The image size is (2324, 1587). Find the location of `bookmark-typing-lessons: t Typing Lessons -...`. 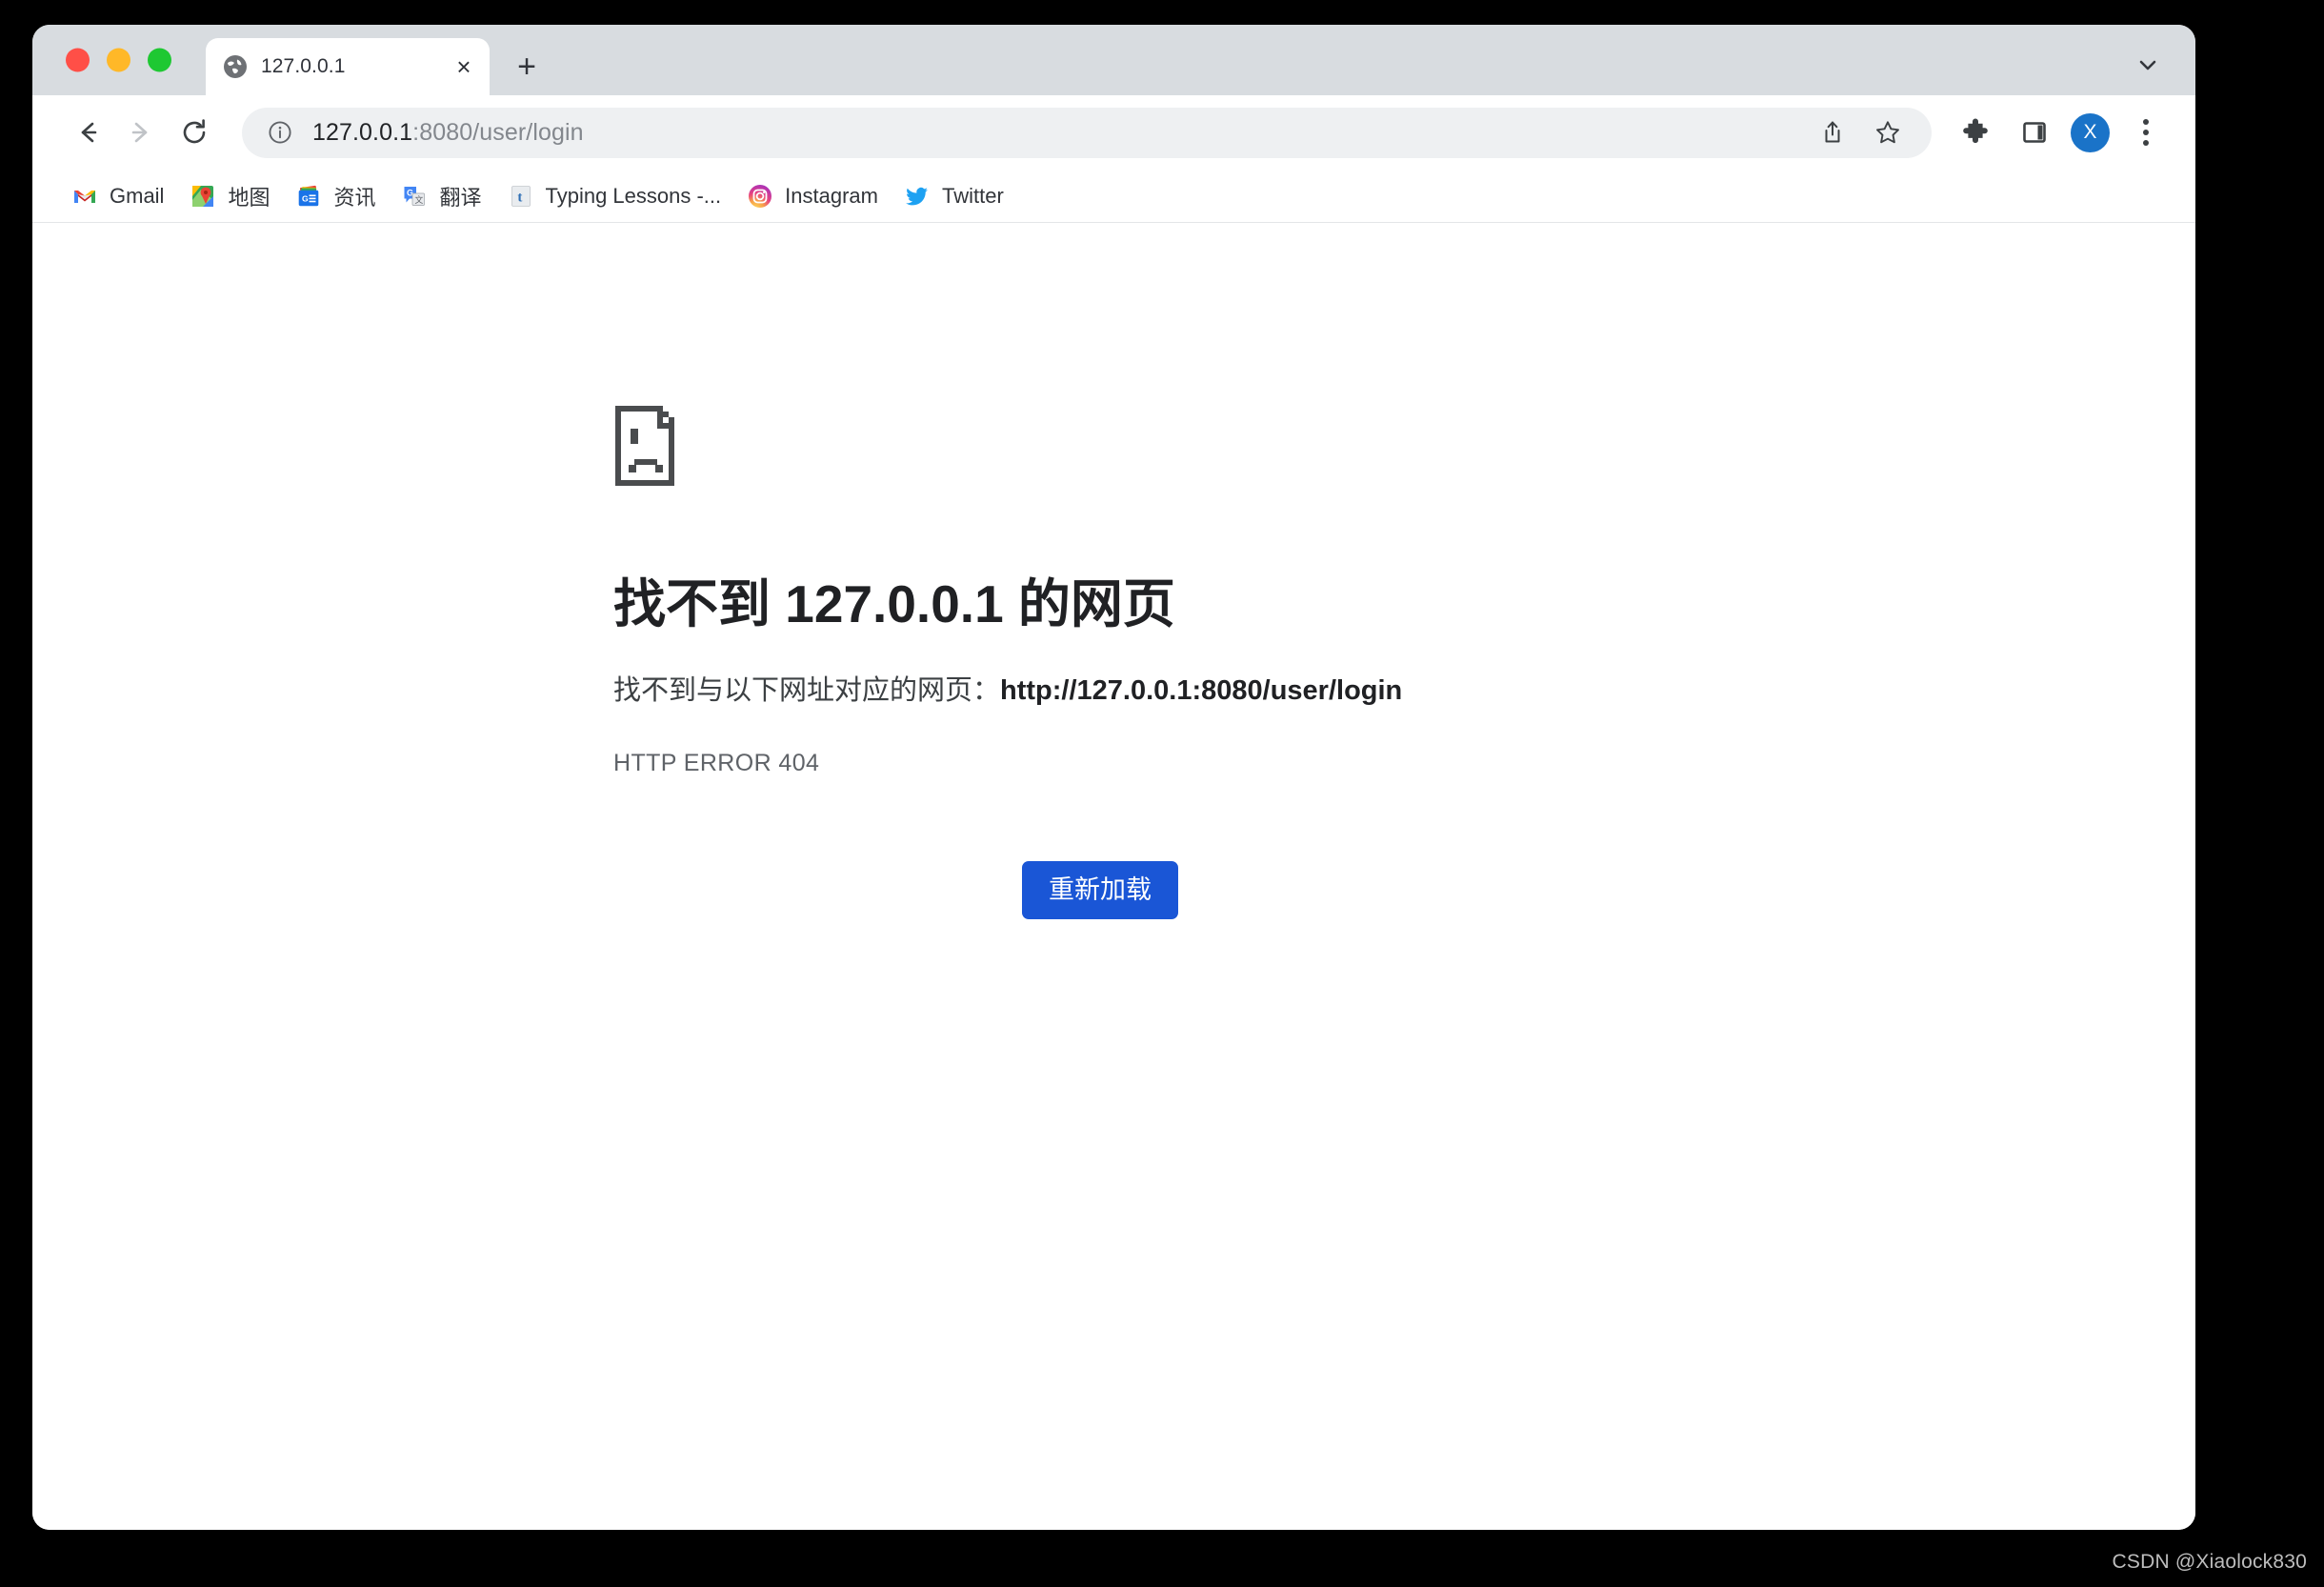

bookmark-typing-lessons: t Typing Lessons -... is located at coordinates (615, 196).